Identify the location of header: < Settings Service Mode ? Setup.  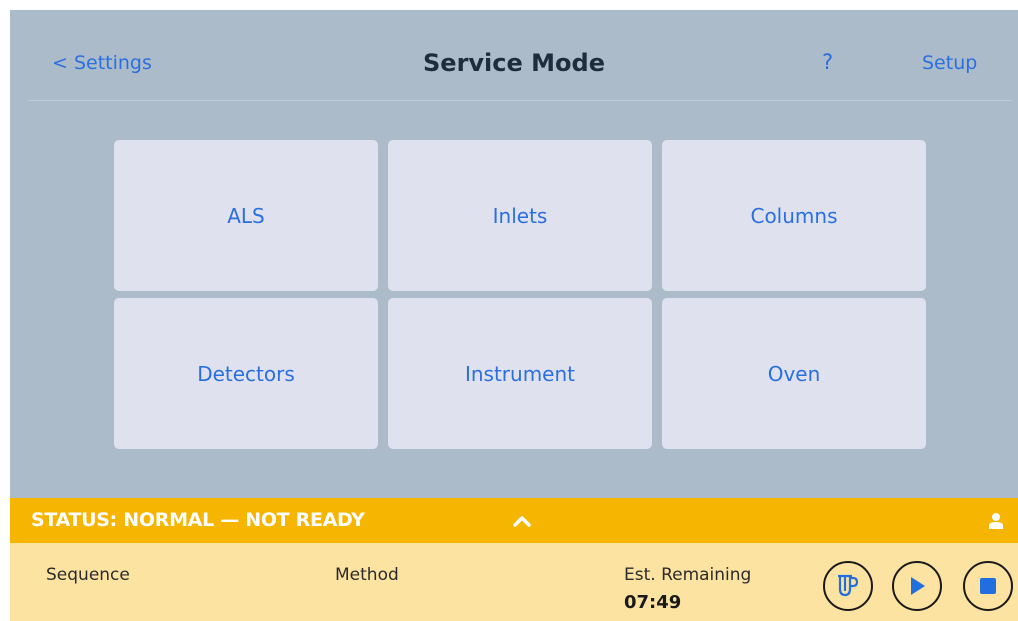
(514, 56).